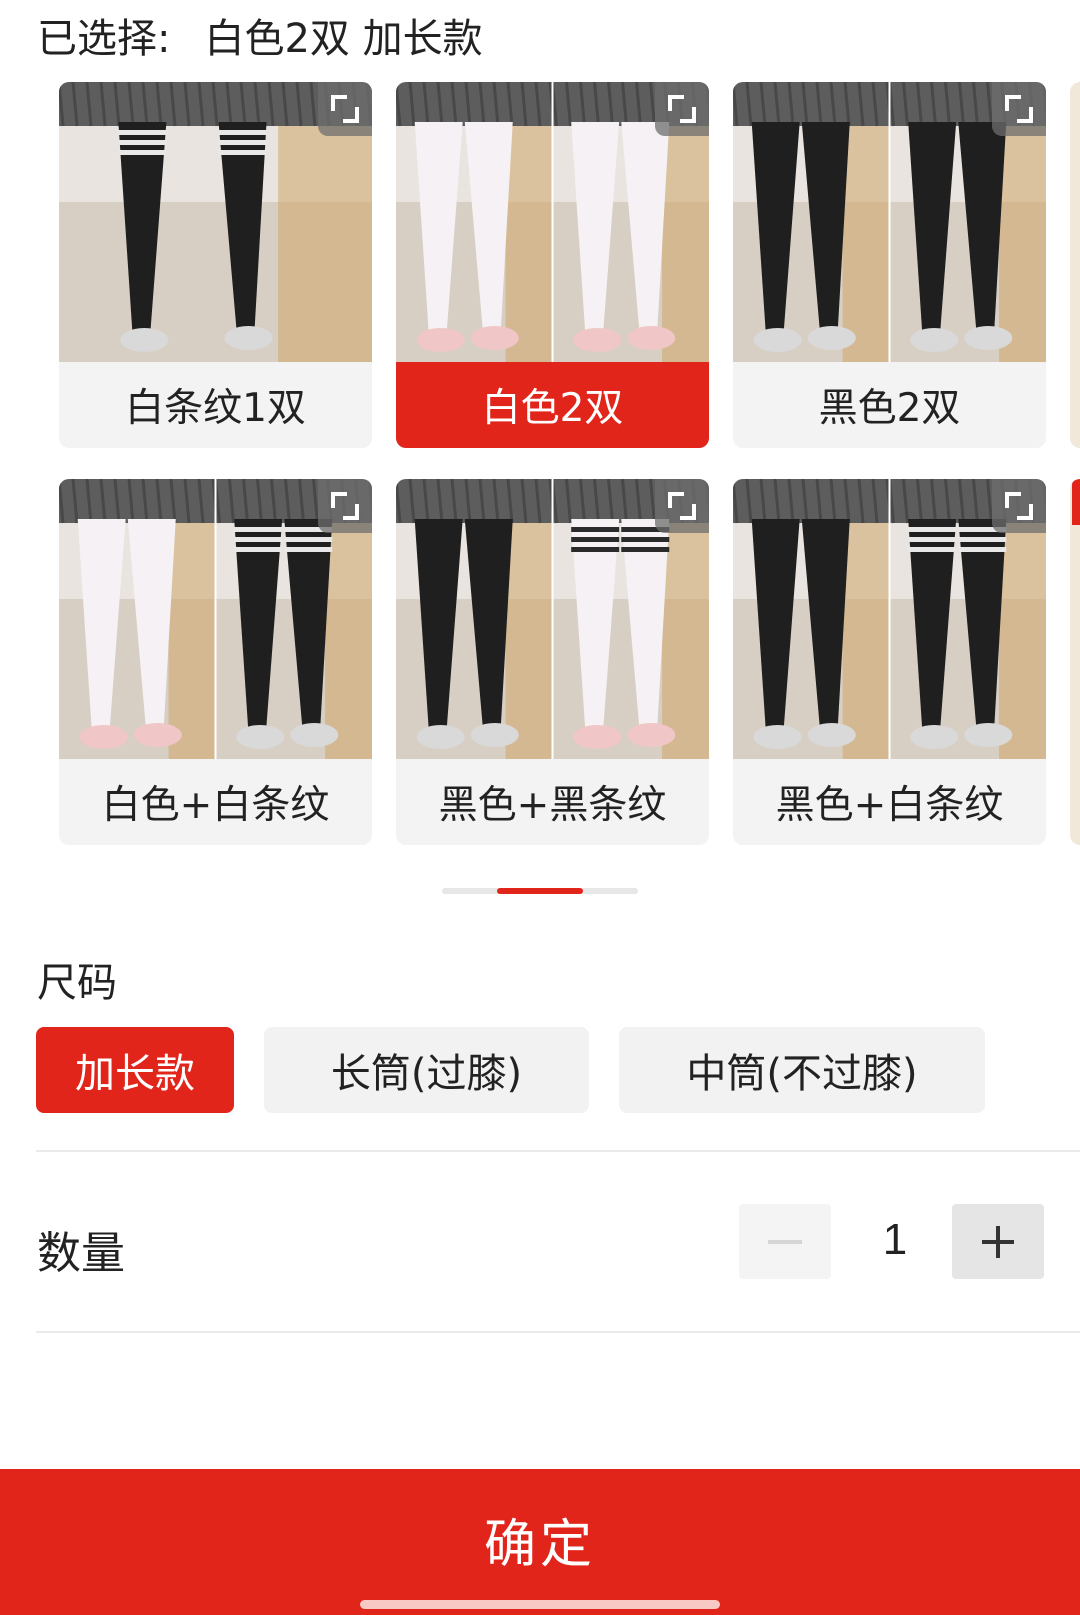  Describe the element at coordinates (895, 1240) in the screenshot. I see `quantity-value: 1` at that location.